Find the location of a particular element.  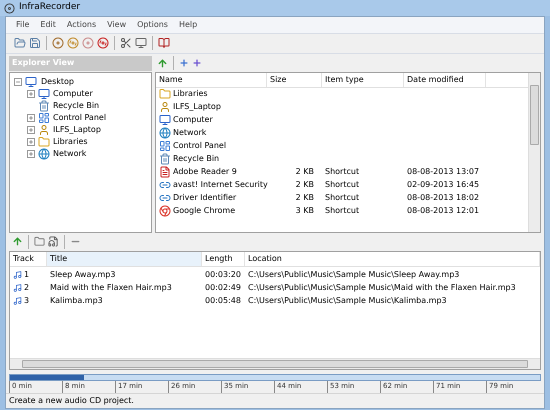

tree-item: Recycle Bin is located at coordinates (76, 106).